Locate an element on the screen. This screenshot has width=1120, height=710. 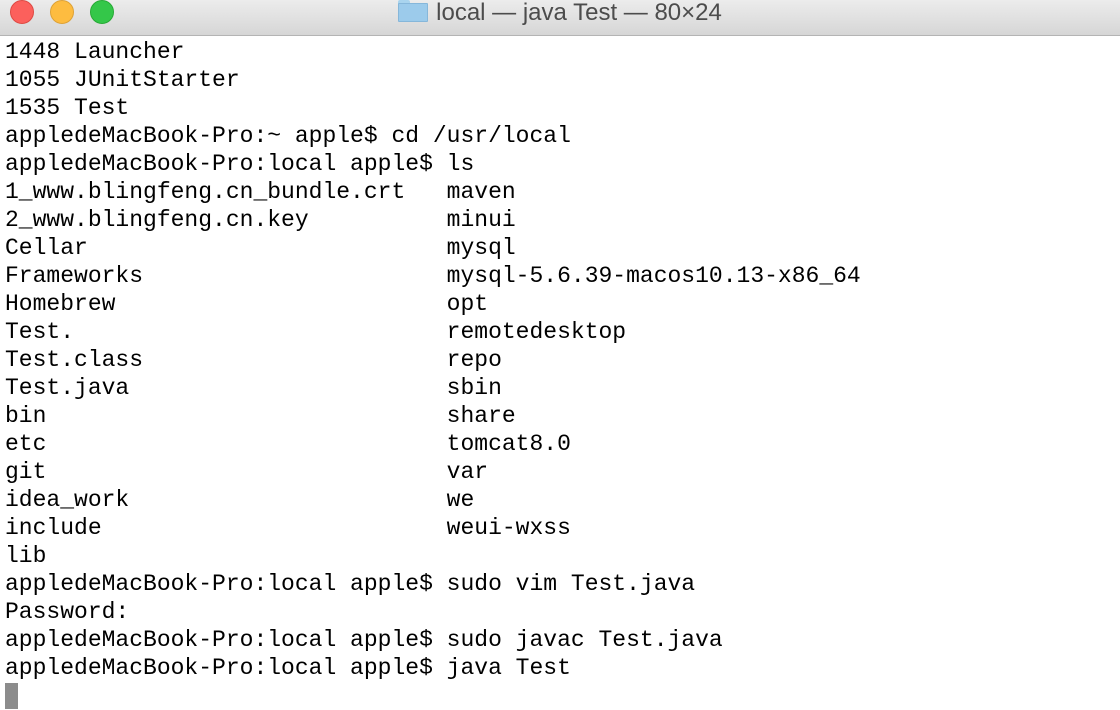
text-cursor is located at coordinates (11, 696).